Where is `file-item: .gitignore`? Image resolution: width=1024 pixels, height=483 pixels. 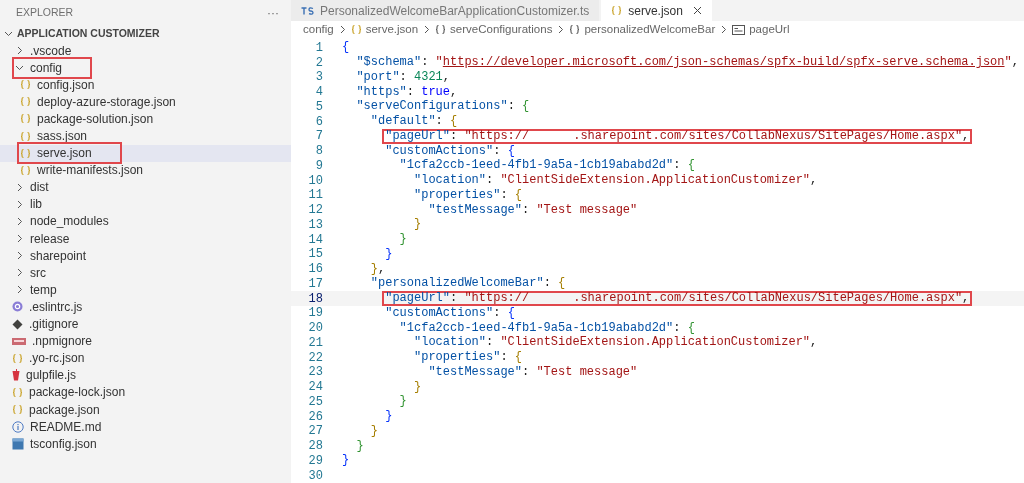
file-item: .gitignore is located at coordinates (145, 324).